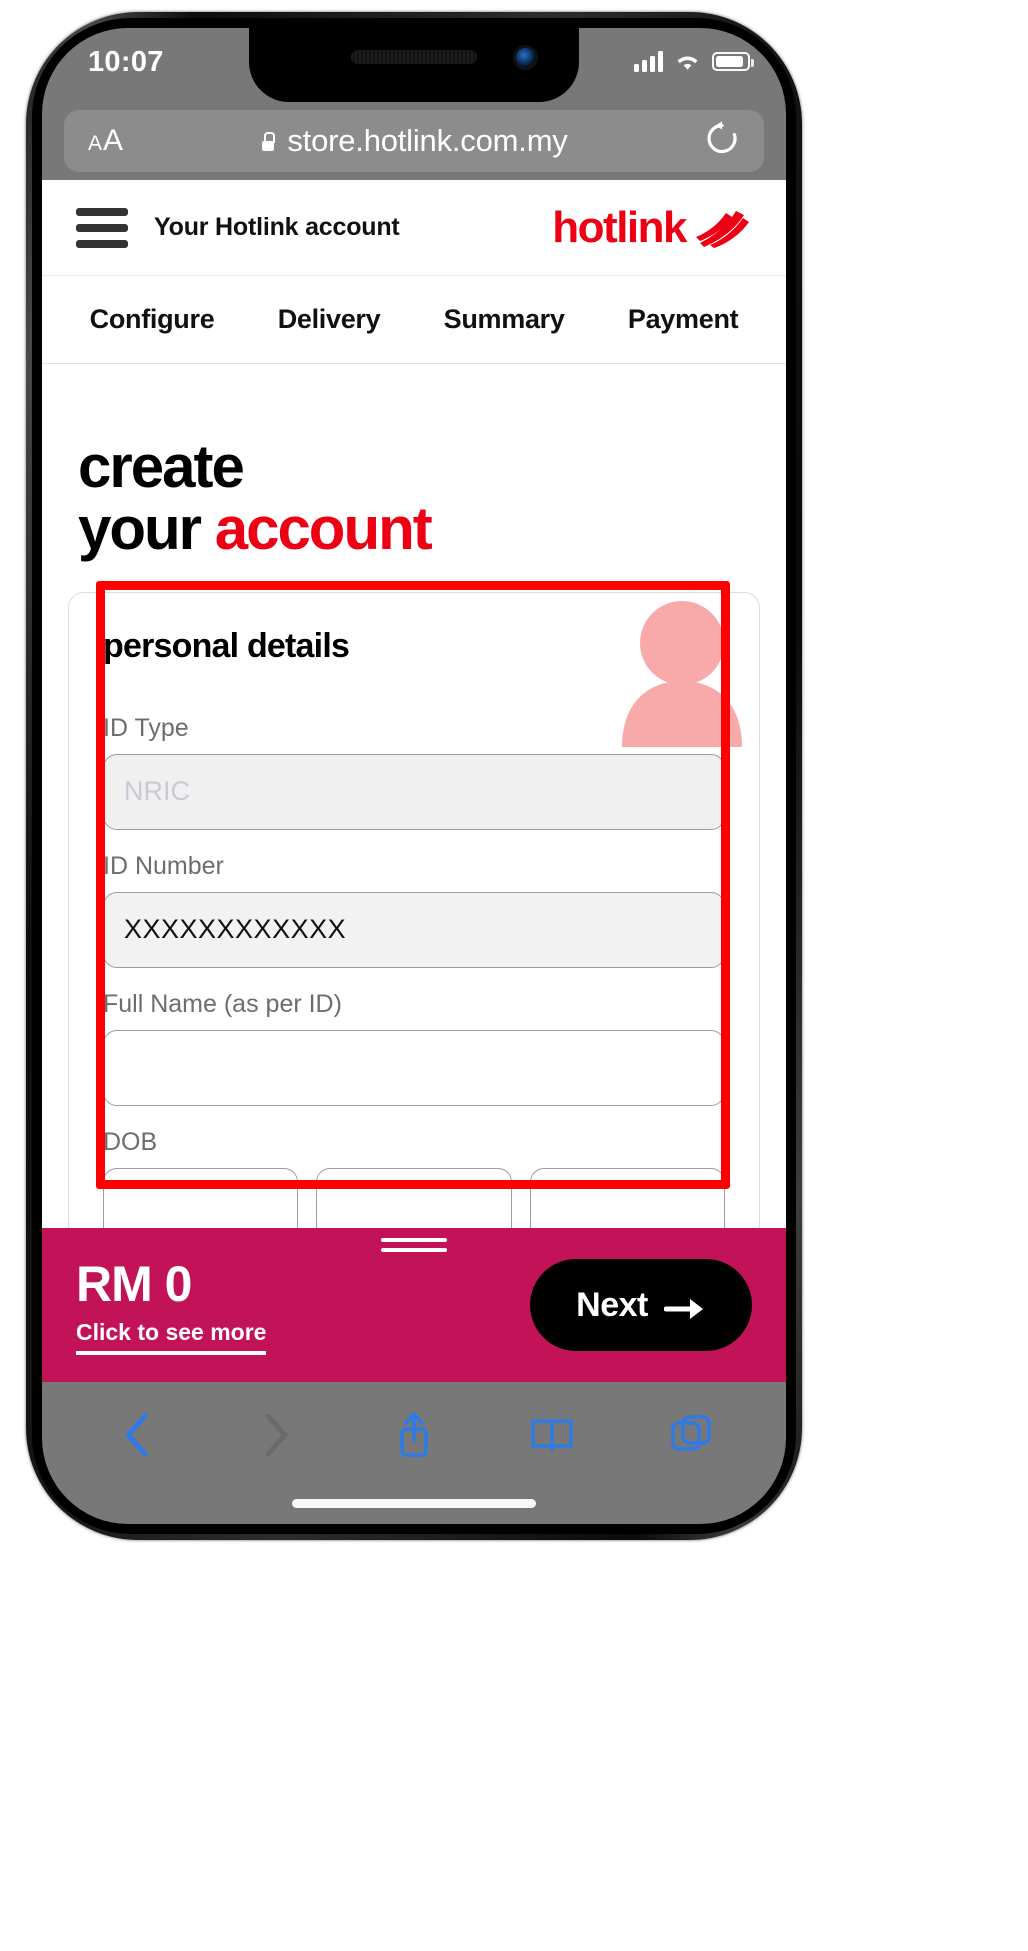 The width and height of the screenshot is (1028, 1951). I want to click on next-button: Next, so click(641, 1305).